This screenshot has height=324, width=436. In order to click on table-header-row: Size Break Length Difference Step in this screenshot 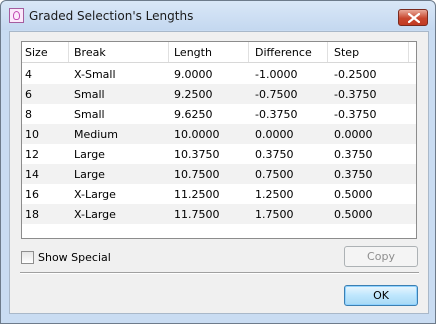, I will do `click(219, 52)`.